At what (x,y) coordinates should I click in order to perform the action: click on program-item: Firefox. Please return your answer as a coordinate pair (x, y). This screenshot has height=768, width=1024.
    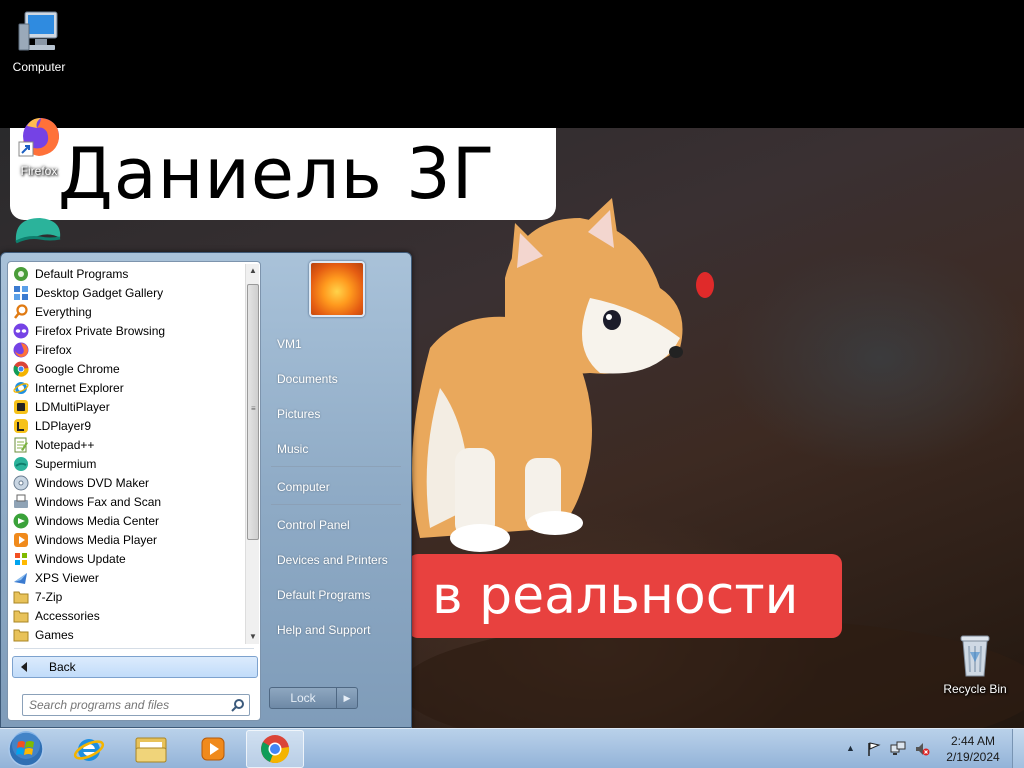
    Looking at the image, I should click on (128, 349).